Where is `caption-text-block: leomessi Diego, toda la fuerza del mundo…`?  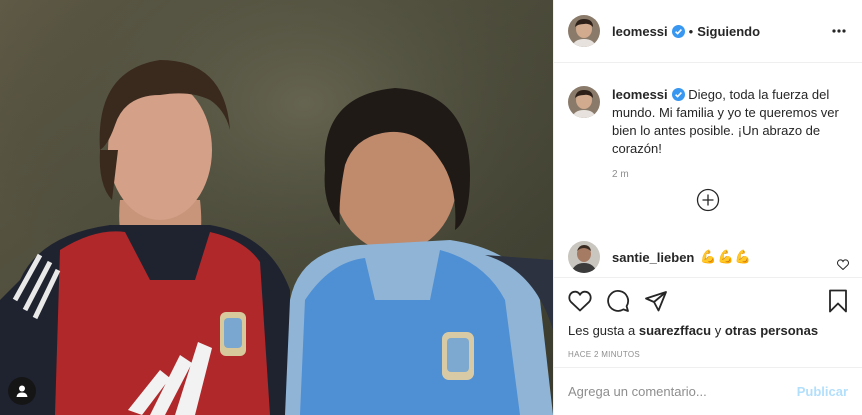 caption-text-block: leomessi Diego, toda la fuerza del mundo… is located at coordinates (730, 122).